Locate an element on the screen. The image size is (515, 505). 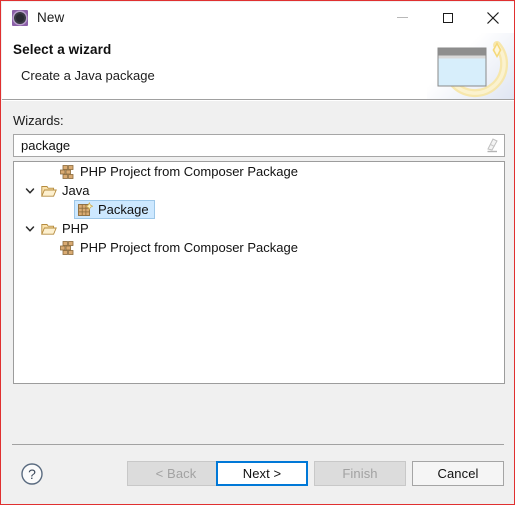
page-subtitle: Create a Java package is located at coordinates (88, 75).